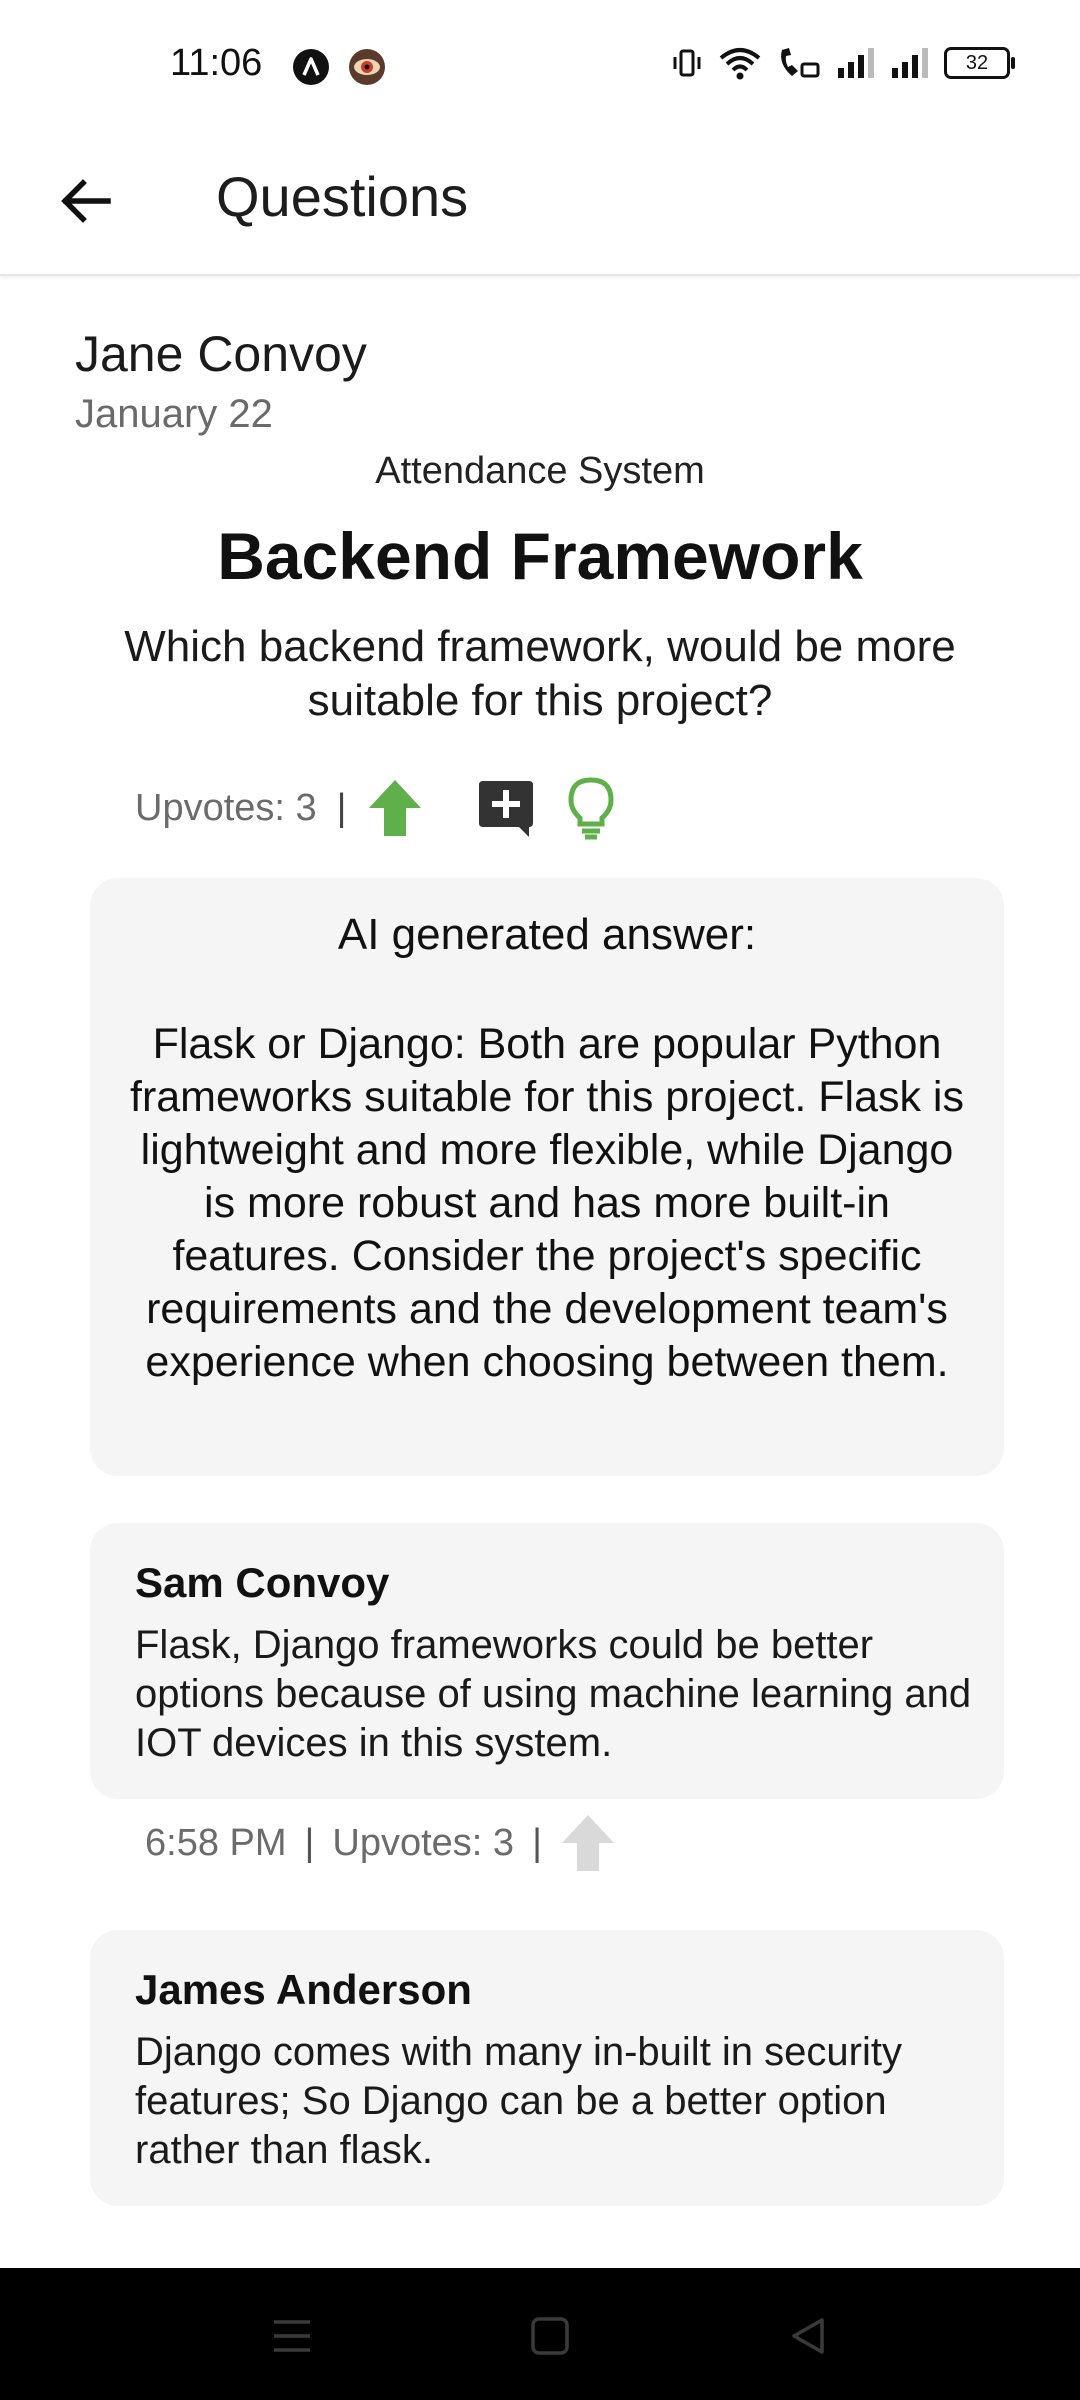  Describe the element at coordinates (800, 63) in the screenshot. I see `wifi-calling-icon` at that location.